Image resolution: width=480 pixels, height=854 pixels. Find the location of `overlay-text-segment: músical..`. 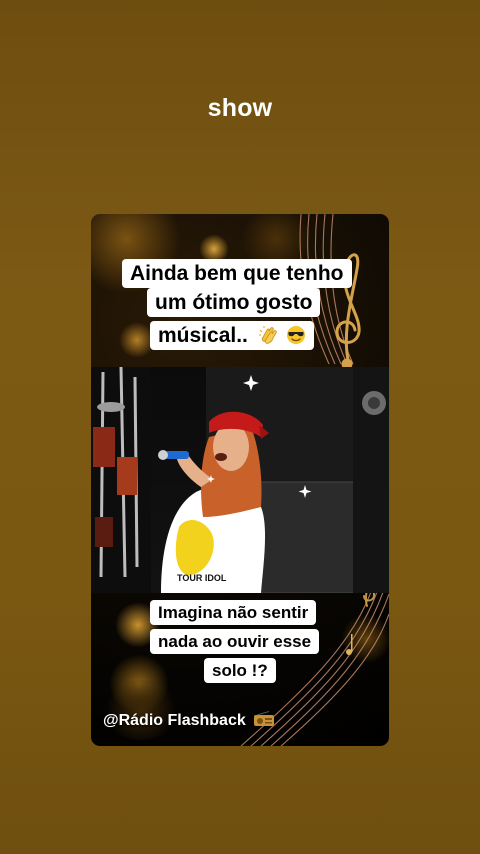

overlay-text-segment: músical.. is located at coordinates (203, 335).